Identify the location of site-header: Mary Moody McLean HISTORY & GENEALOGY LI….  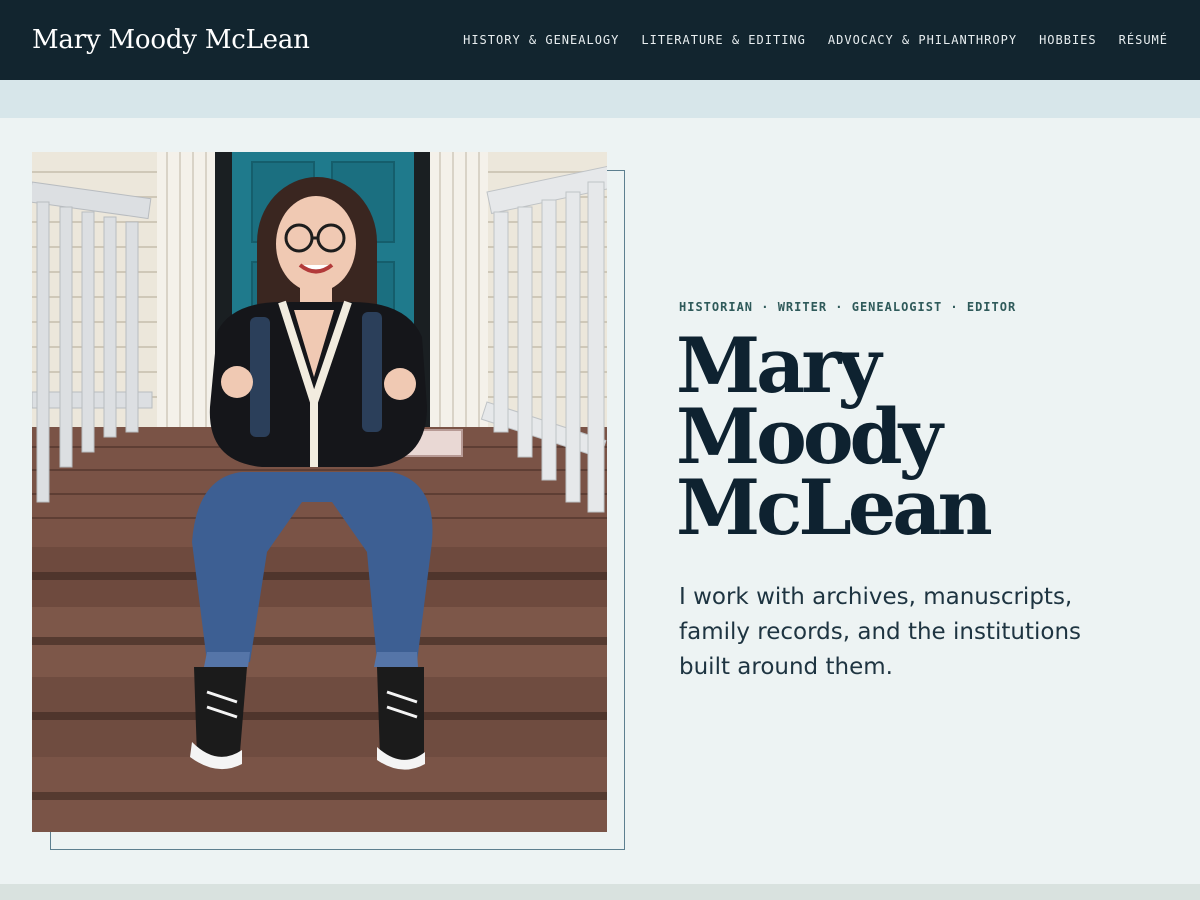
(600, 40).